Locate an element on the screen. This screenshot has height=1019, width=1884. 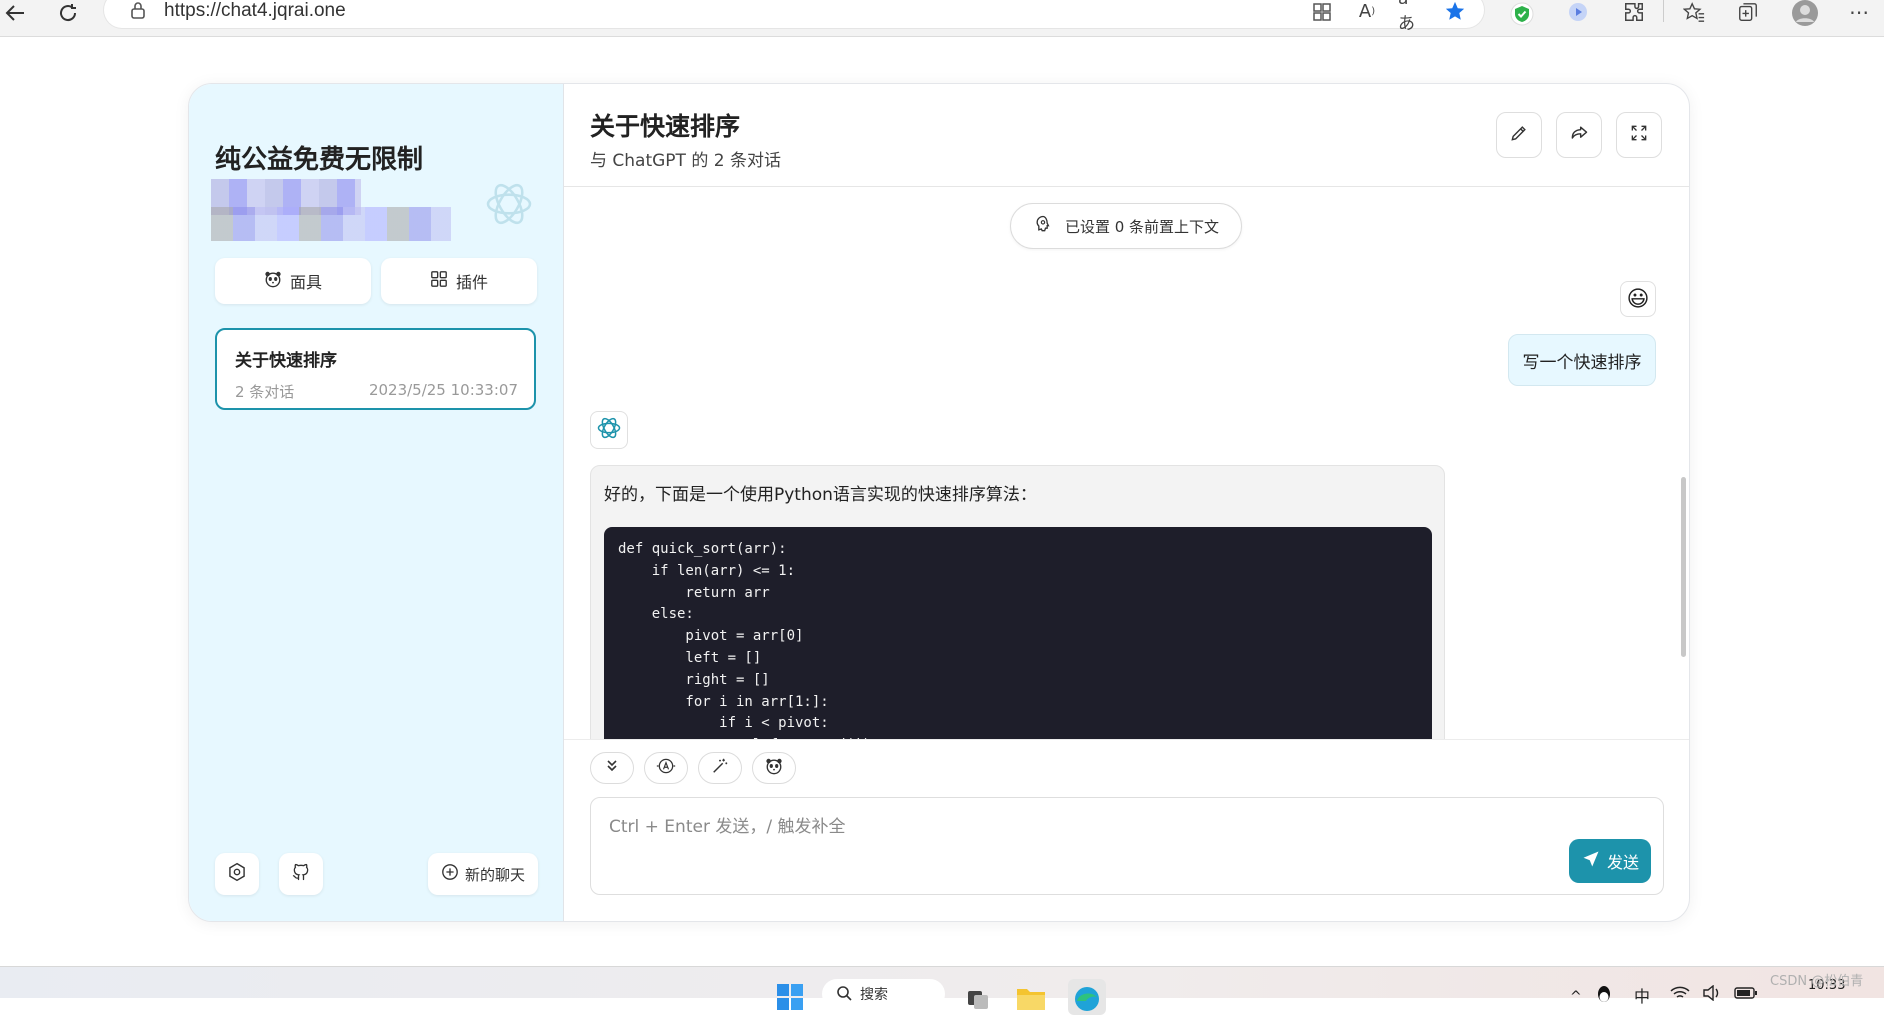
plugin-button: 插件 is located at coordinates (459, 281).